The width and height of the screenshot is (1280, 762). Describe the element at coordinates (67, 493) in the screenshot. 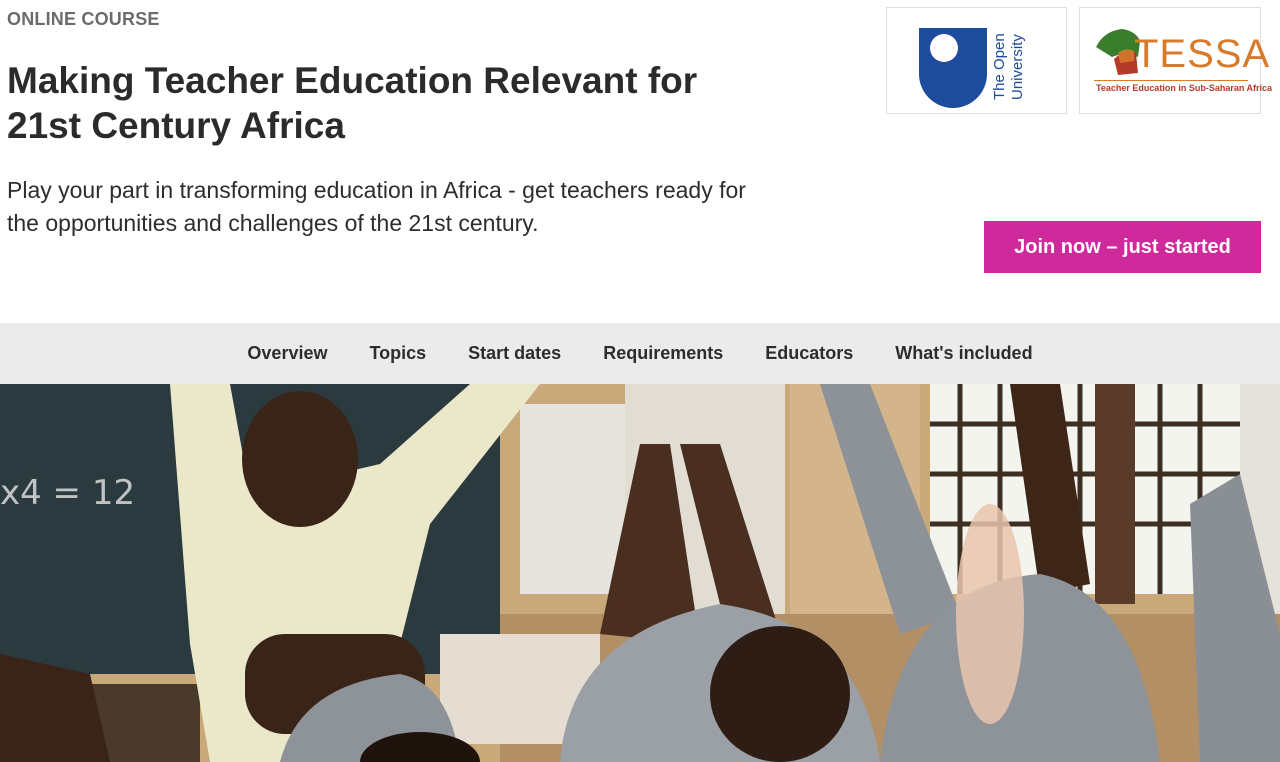

I see `blackboard-text: x4 = 12` at that location.